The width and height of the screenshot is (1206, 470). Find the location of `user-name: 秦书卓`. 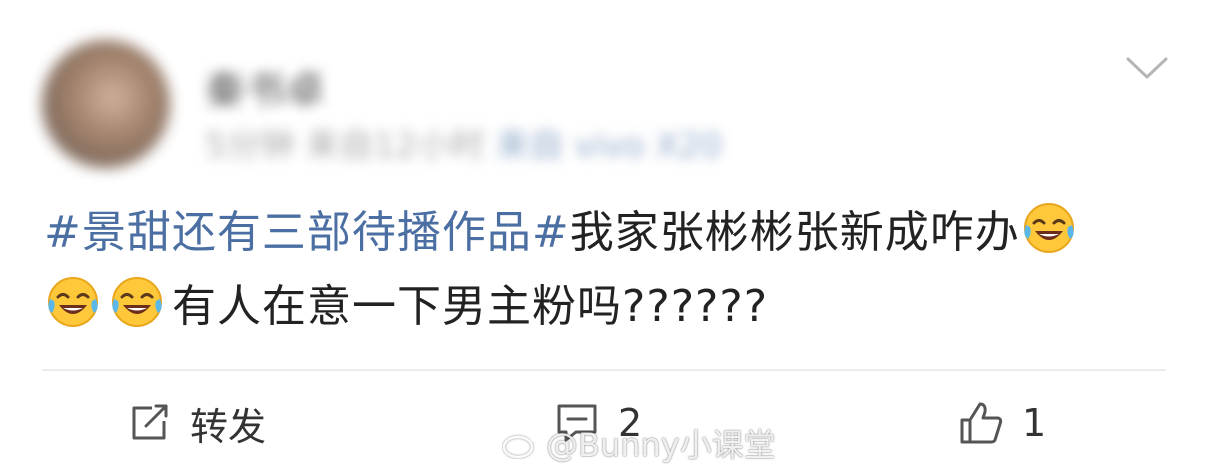

user-name: 秦书卓 is located at coordinates (265, 87).